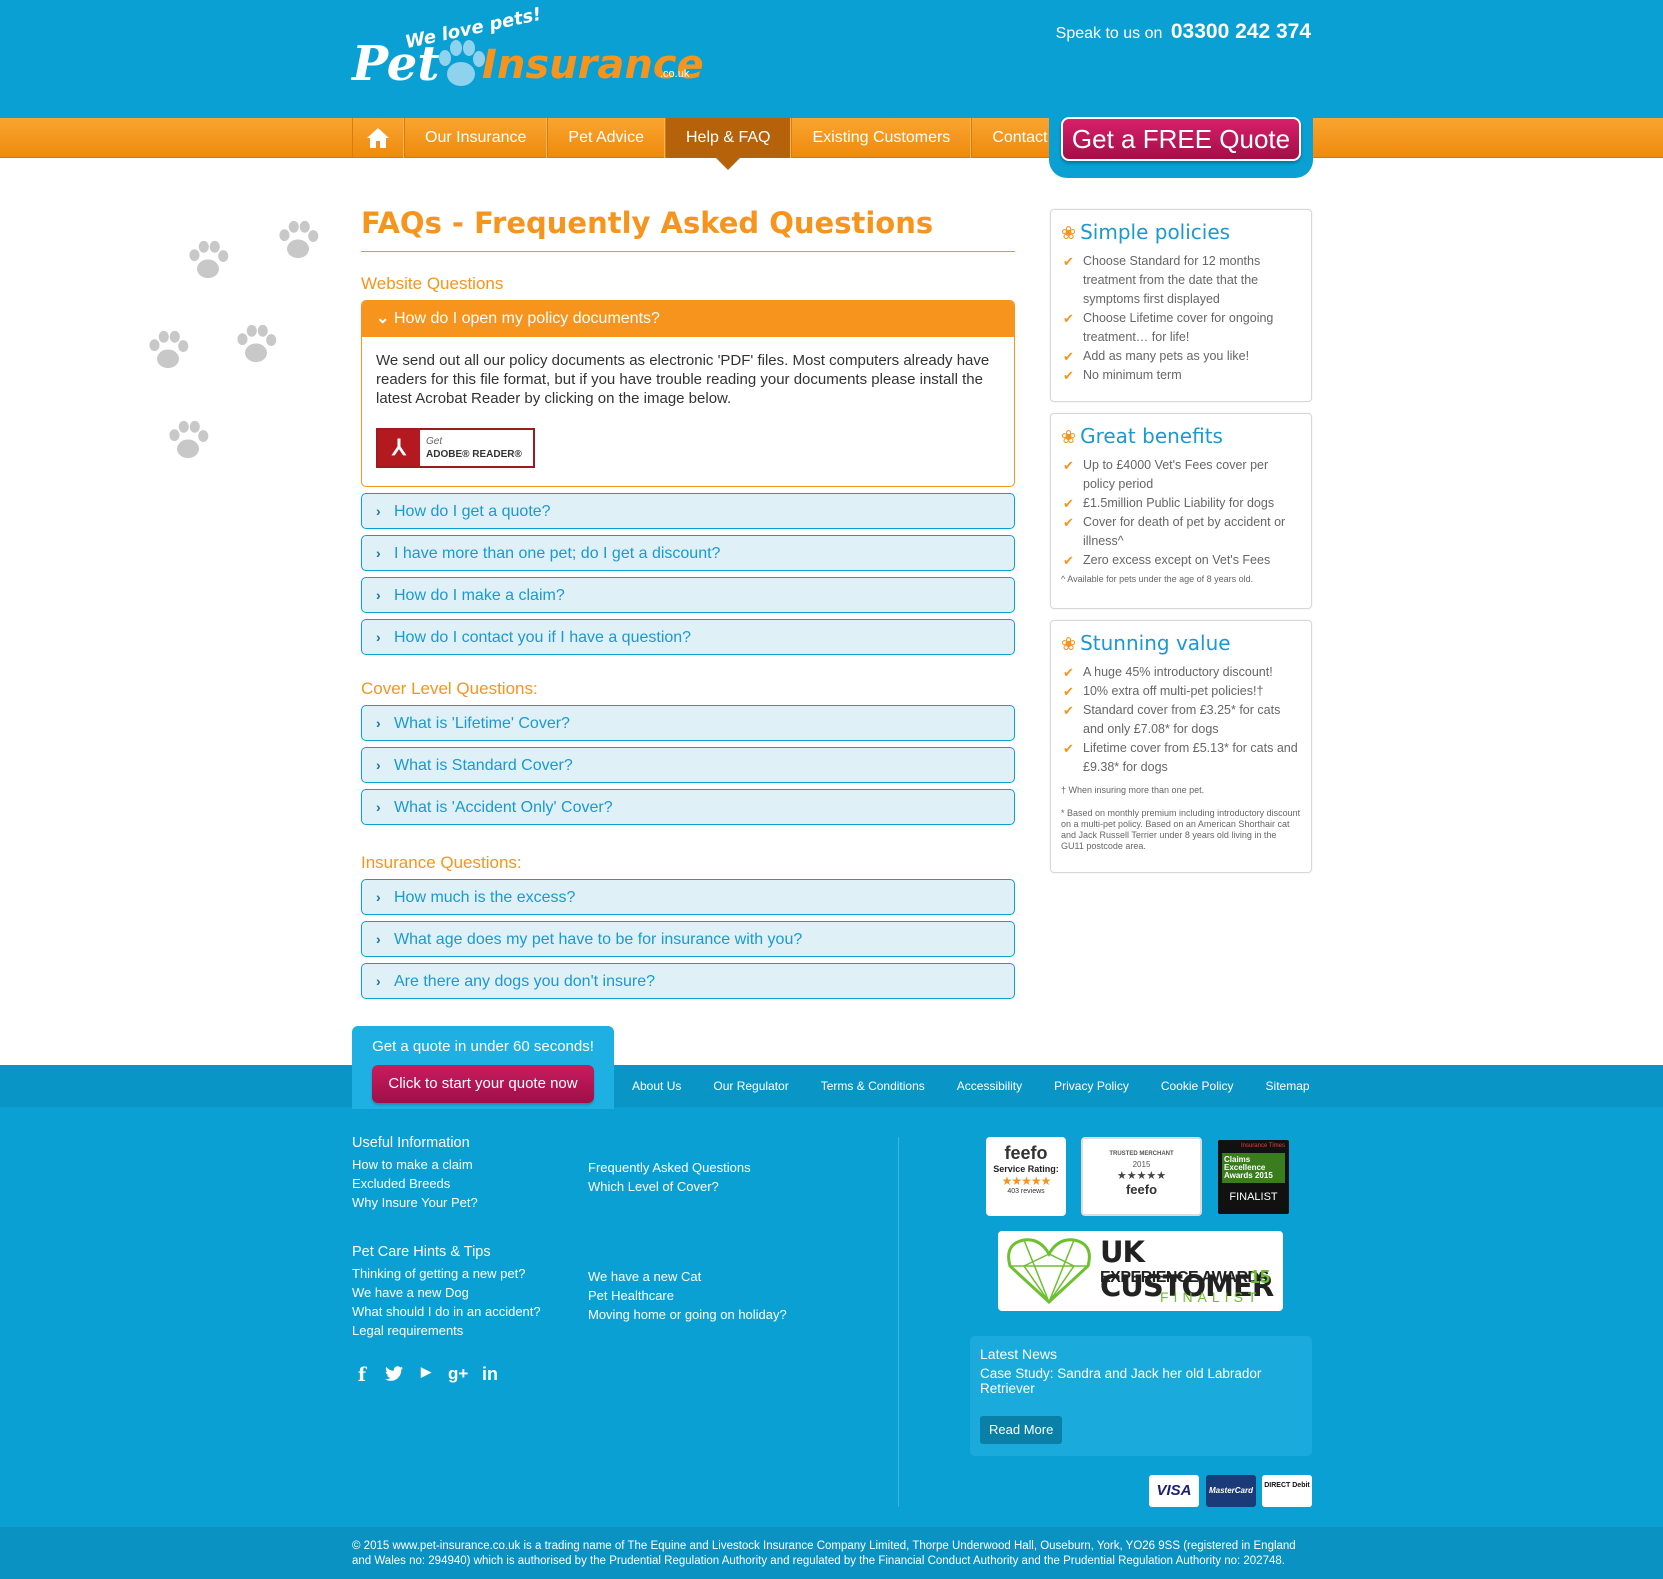 This screenshot has width=1663, height=1579. What do you see at coordinates (688, 595) in the screenshot?
I see `faq-item: › How do I make a claim?` at bounding box center [688, 595].